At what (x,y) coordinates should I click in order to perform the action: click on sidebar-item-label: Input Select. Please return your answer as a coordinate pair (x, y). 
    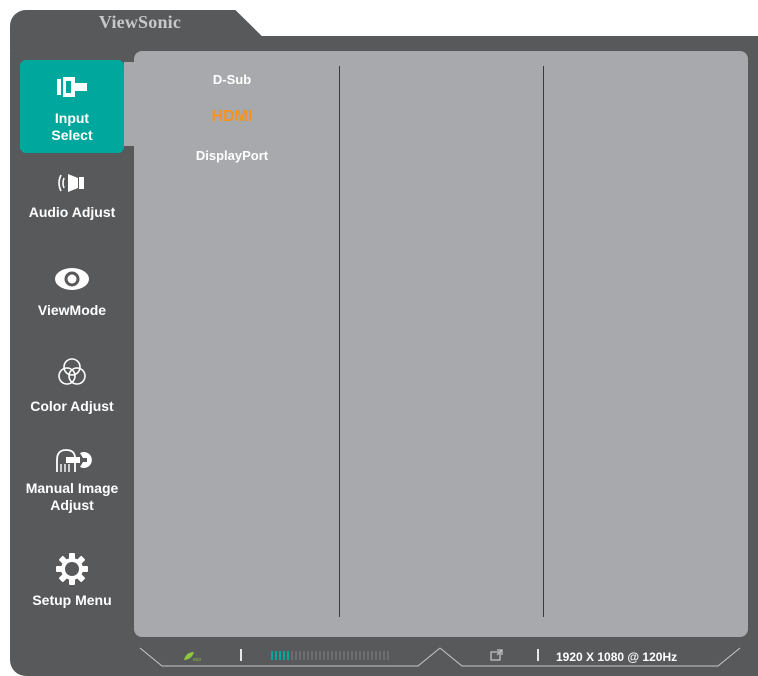
    Looking at the image, I should click on (72, 126).